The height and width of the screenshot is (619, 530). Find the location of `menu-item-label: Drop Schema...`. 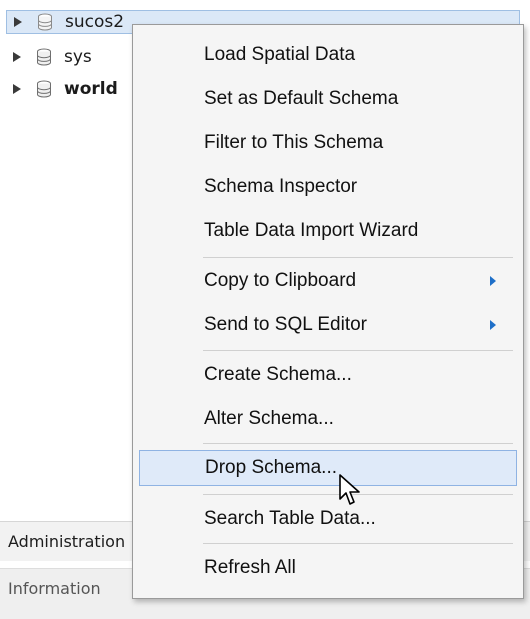

menu-item-label: Drop Schema... is located at coordinates (271, 467).